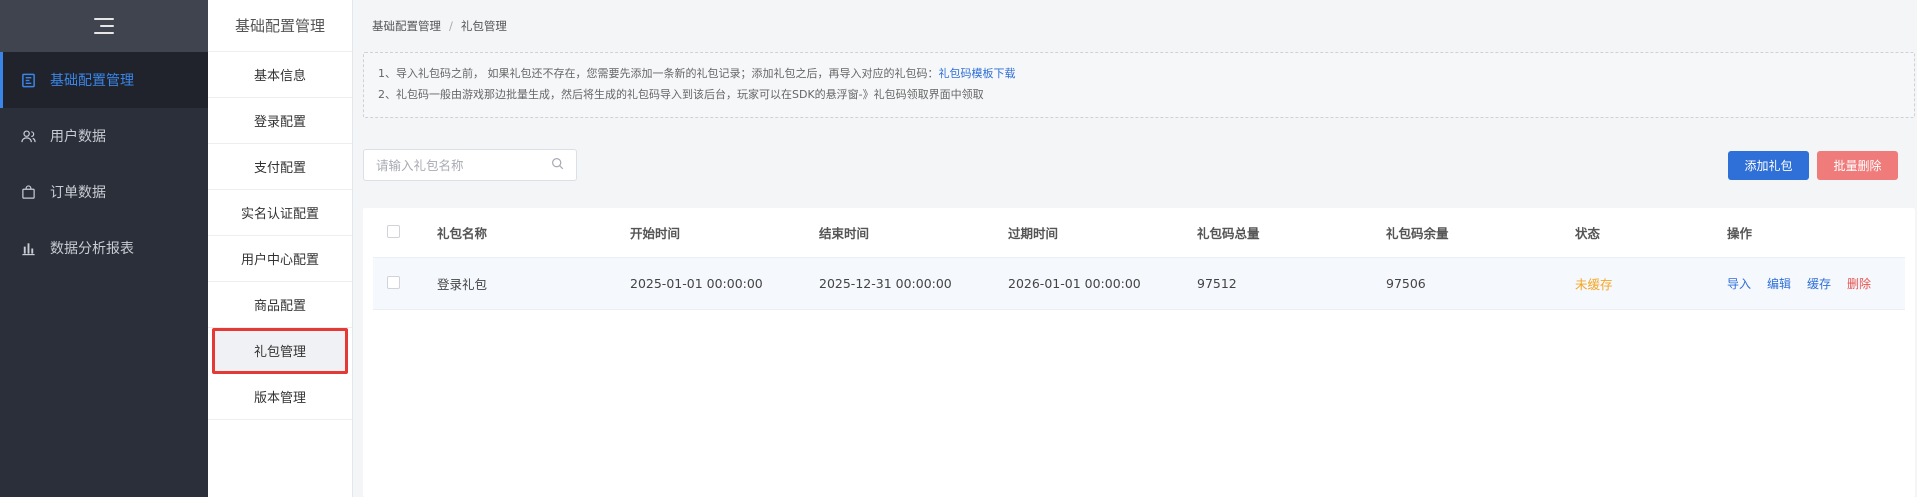 This screenshot has width=1917, height=497. I want to click on breadcrumb: 基础配置管理 / 礼包管理, so click(439, 26).